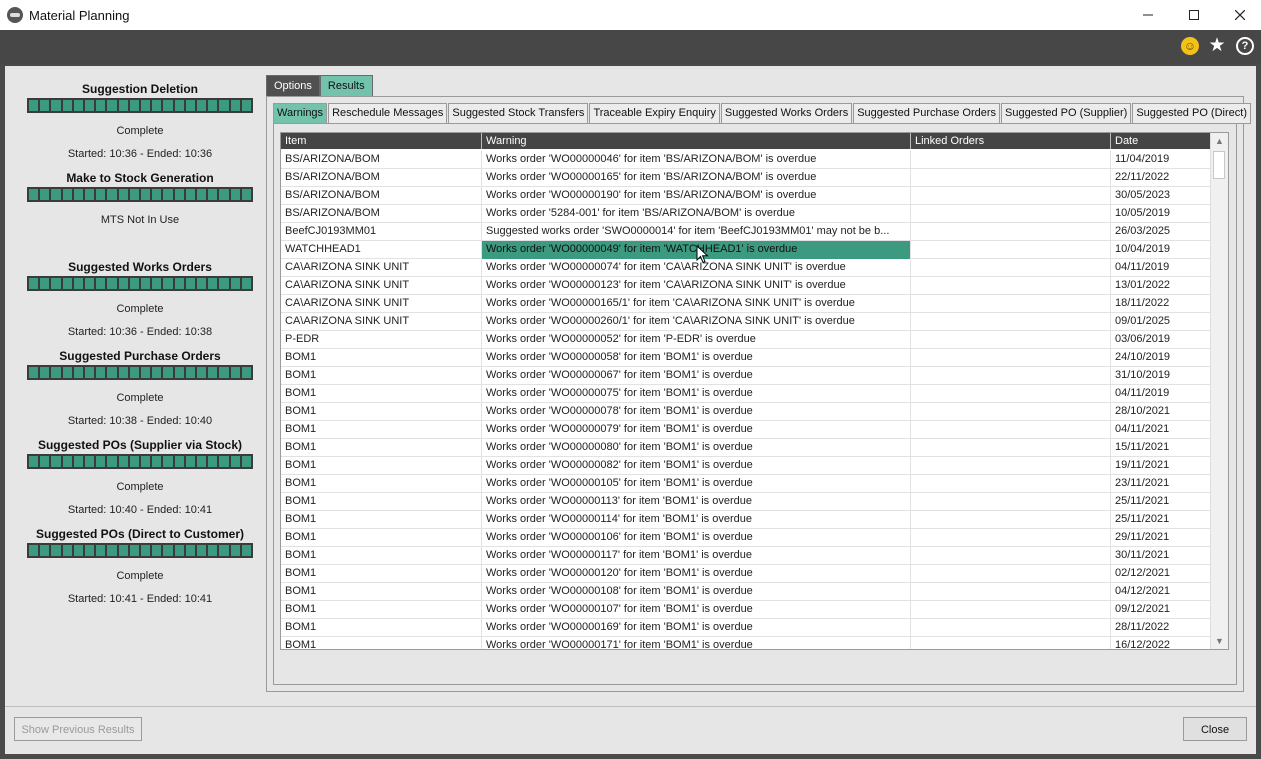  What do you see at coordinates (518, 113) in the screenshot?
I see `tab-suggested-stock-transfers: Suggested Stock Transfers` at bounding box center [518, 113].